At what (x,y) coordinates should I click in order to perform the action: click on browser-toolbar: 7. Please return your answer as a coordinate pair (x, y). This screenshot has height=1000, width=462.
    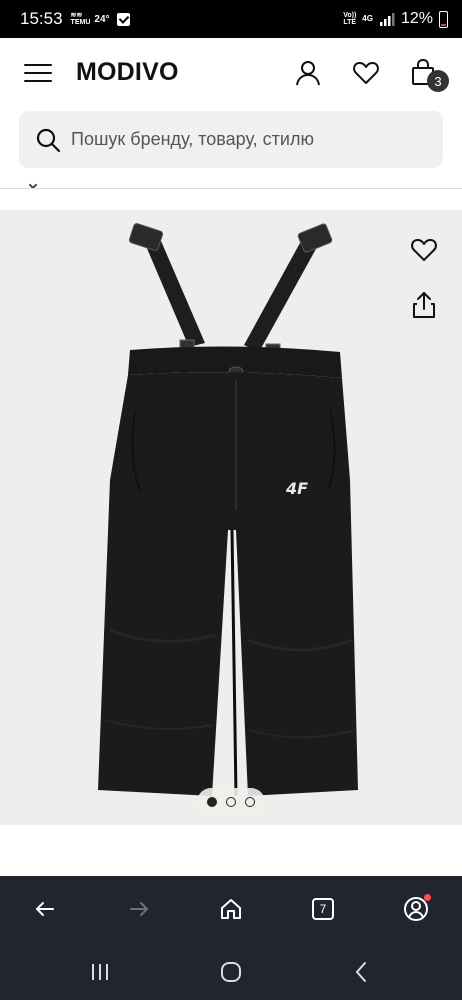
    Looking at the image, I should click on (231, 909).